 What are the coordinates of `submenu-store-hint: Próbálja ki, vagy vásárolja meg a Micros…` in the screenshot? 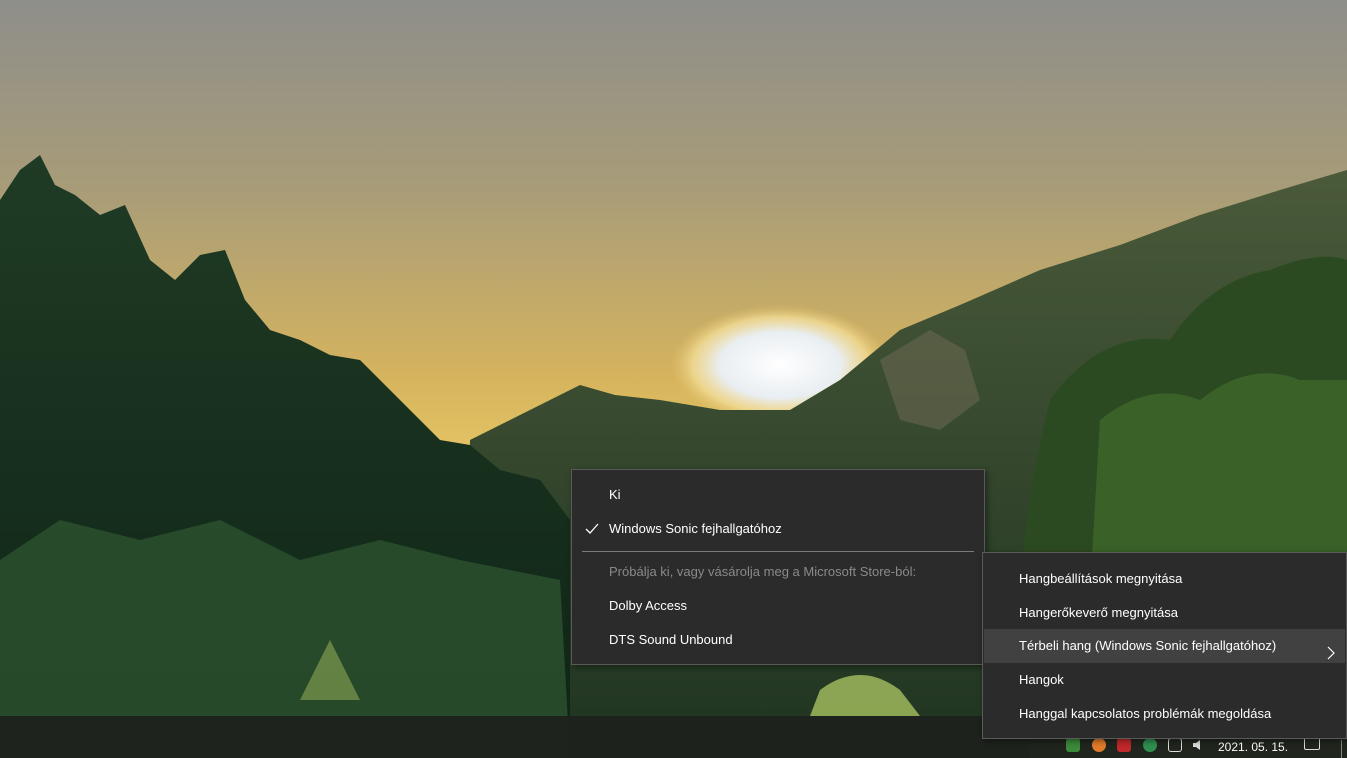 It's located at (778, 572).